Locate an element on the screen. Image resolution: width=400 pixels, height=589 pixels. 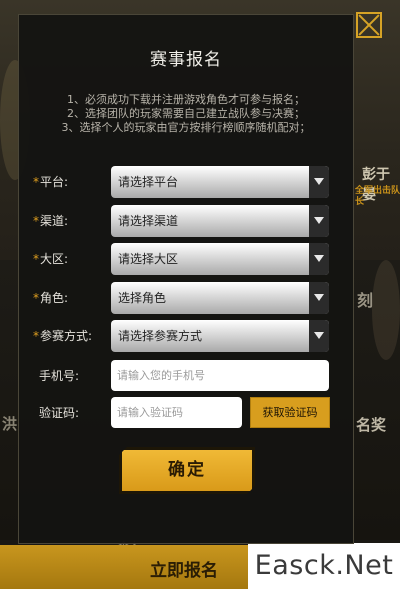
role-row: *角色: 选择角色 is located at coordinates (186, 298).